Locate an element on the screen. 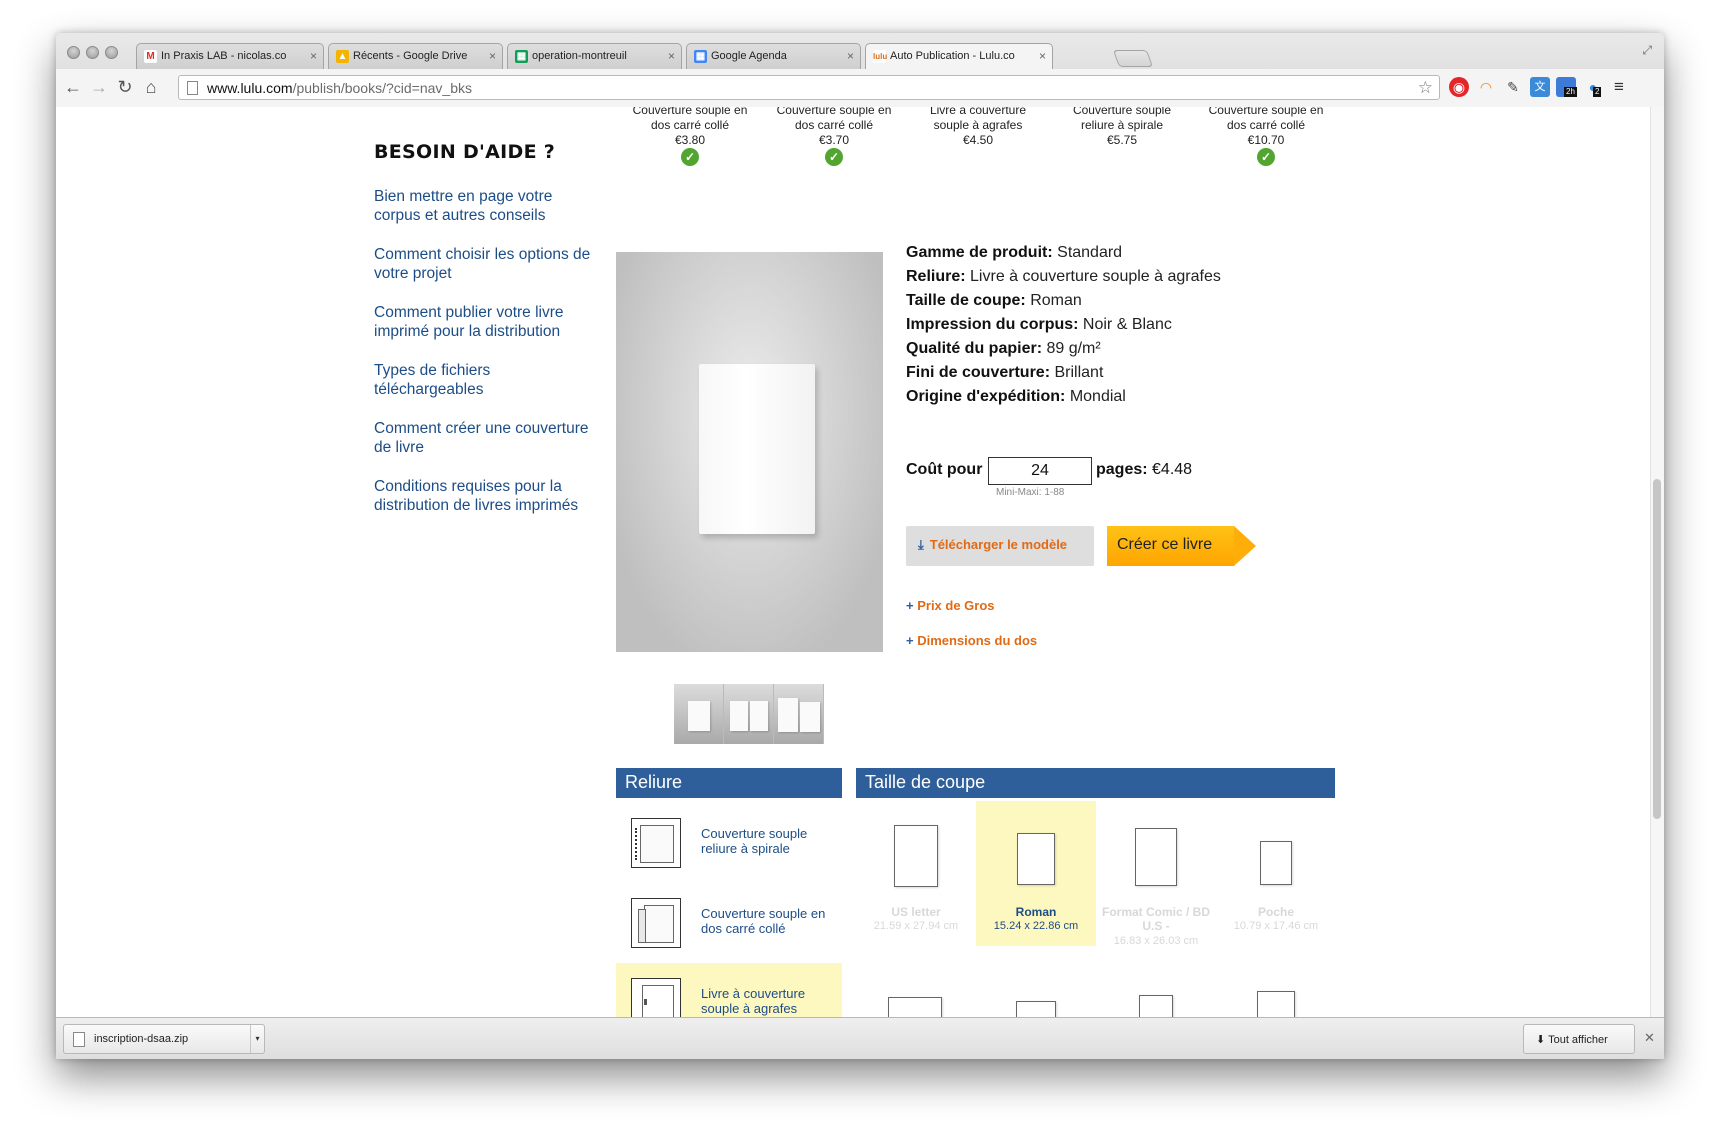 This screenshot has width=1720, height=1138. option-price: €4.50 is located at coordinates (978, 140).